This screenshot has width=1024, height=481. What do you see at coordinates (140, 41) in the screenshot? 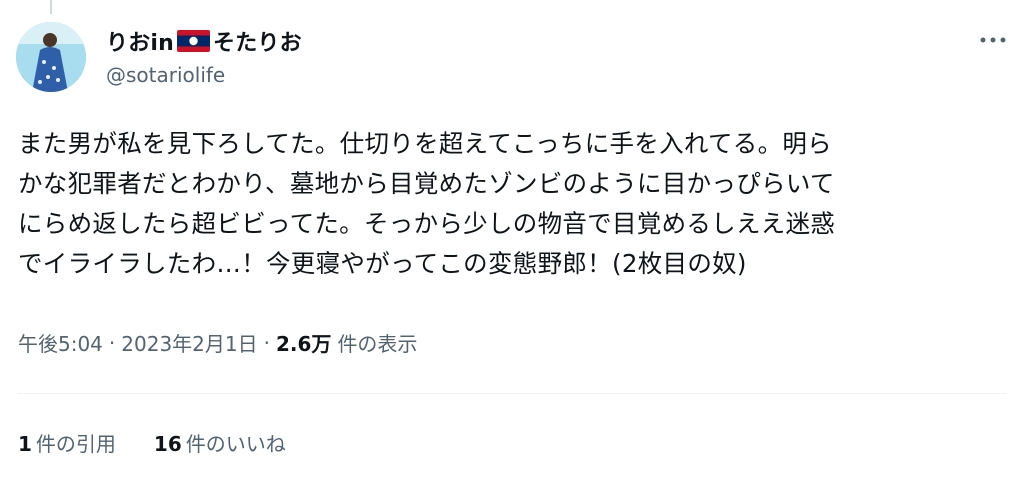
I see `author-name-prefix: りおin` at bounding box center [140, 41].